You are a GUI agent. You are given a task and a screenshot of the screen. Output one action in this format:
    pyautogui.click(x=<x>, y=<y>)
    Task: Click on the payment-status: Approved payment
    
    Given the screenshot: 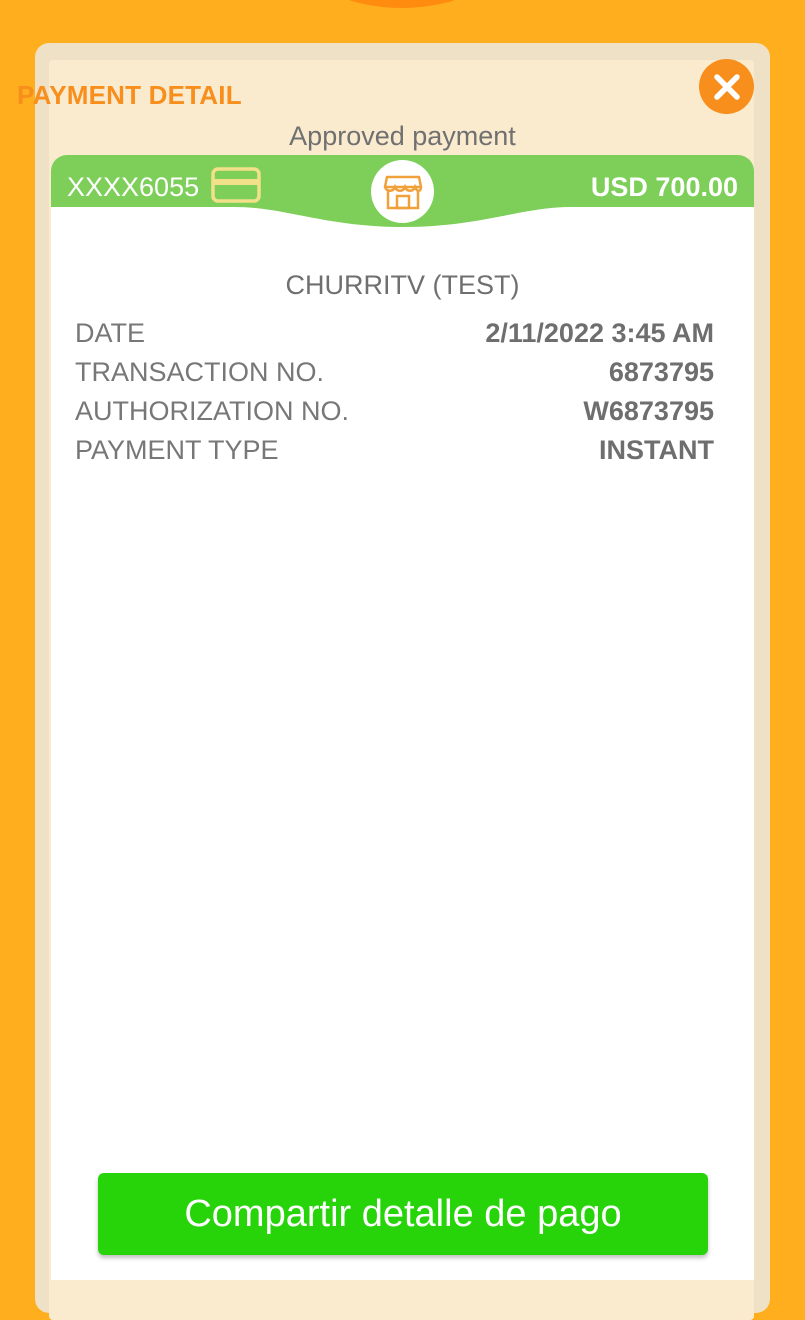 What is the action you would take?
    pyautogui.click(x=402, y=136)
    